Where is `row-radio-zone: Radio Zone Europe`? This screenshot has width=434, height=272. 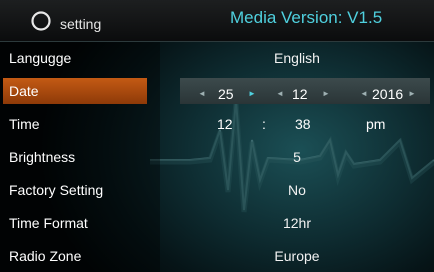
row-radio-zone: Radio Zone Europe is located at coordinates (217, 256).